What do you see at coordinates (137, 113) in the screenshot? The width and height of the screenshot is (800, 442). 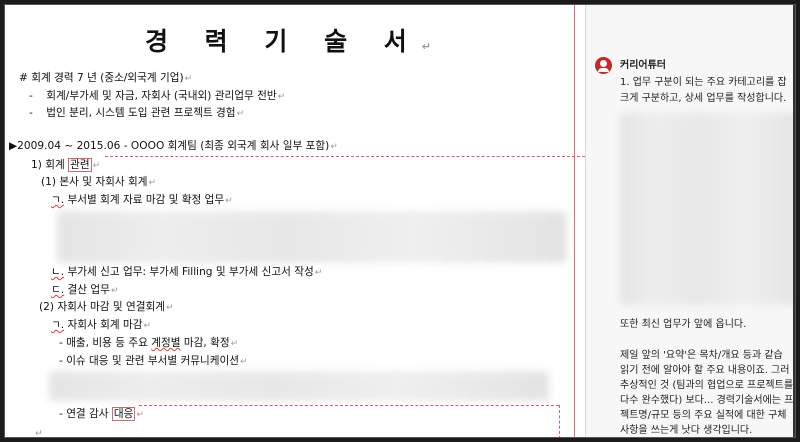 I see `summary-item: - 법인 분리, 시스템 도입 관련 프로젝트 경험↵` at bounding box center [137, 113].